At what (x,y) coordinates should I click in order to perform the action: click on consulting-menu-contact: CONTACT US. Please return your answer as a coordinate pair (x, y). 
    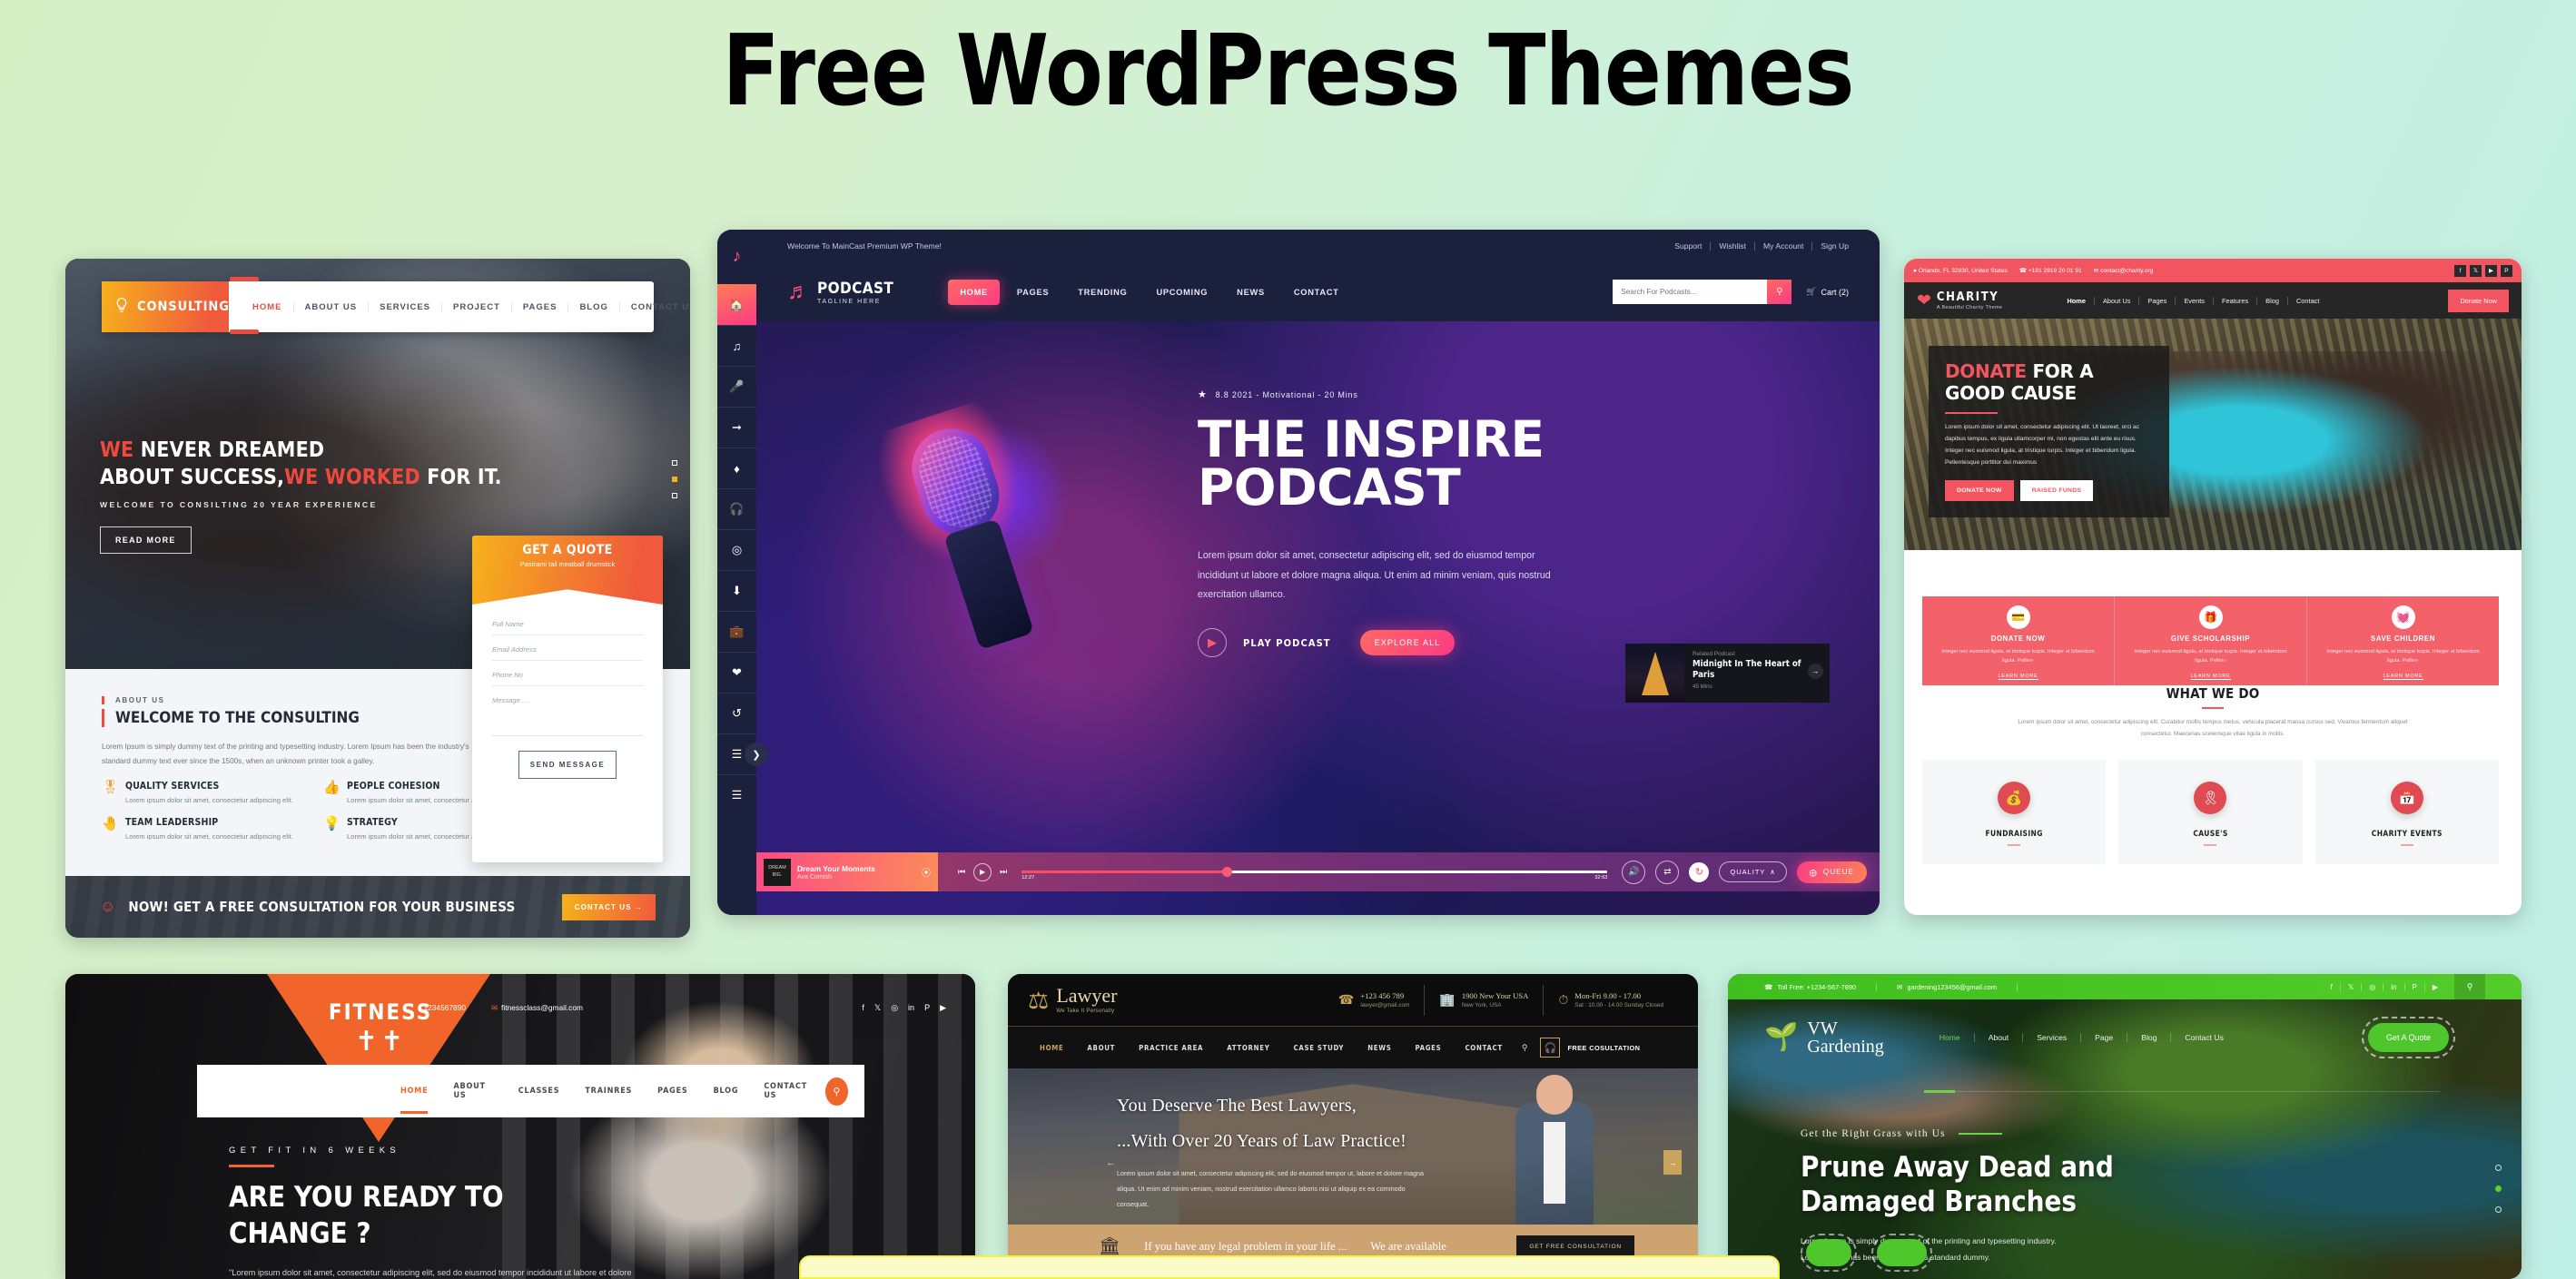
    Looking at the image, I should click on (655, 307).